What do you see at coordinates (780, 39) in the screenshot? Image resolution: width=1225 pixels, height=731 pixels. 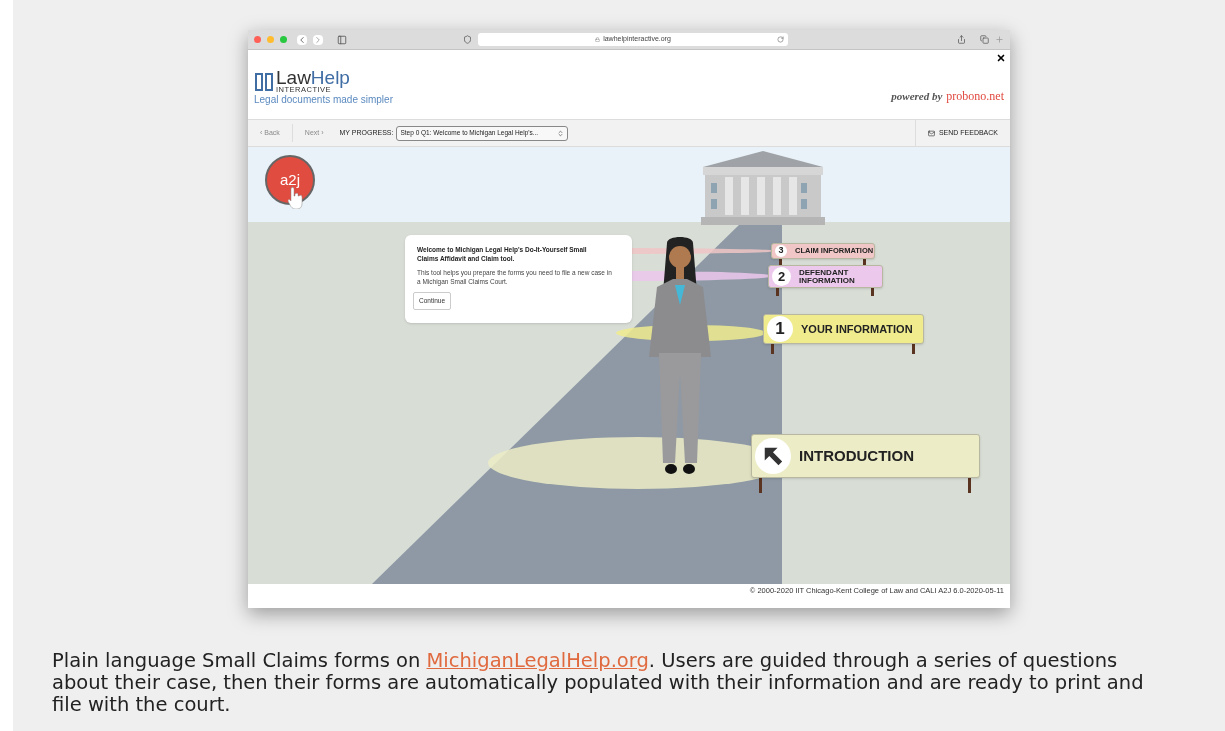 I see `reload-icon` at bounding box center [780, 39].